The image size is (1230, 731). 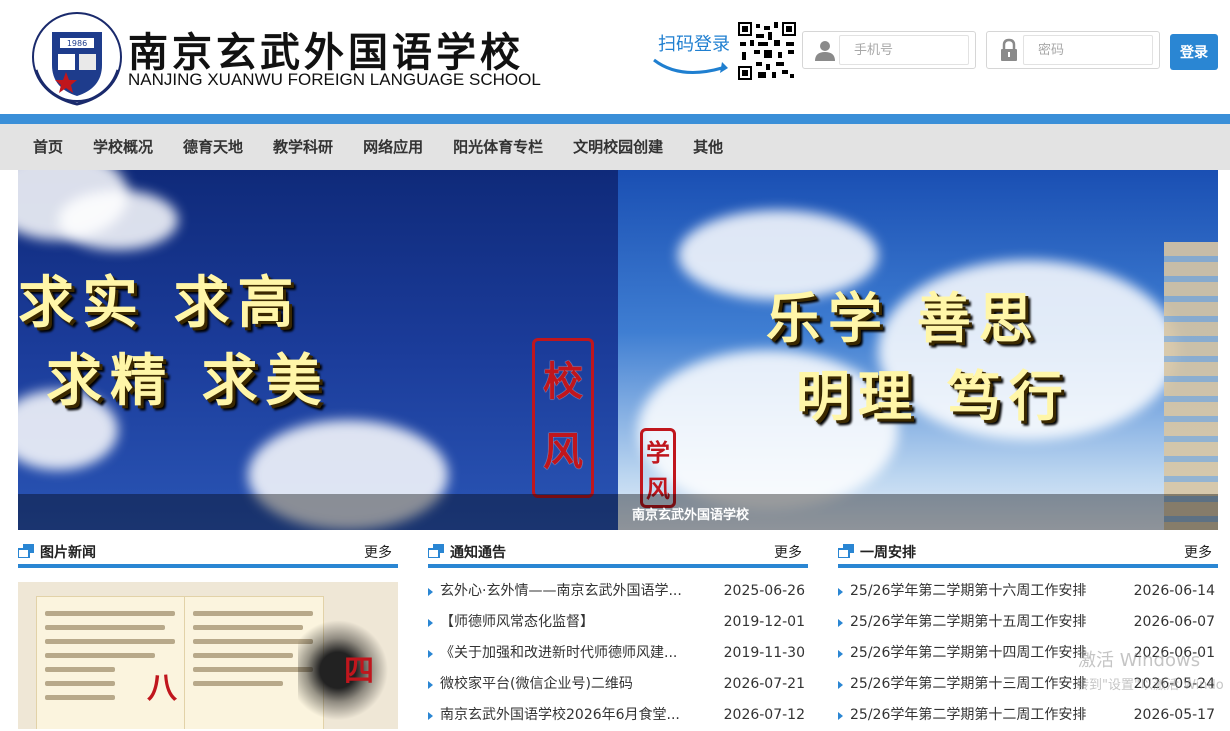 What do you see at coordinates (303, 147) in the screenshot?
I see `nav-item-teaching: 教学科研` at bounding box center [303, 147].